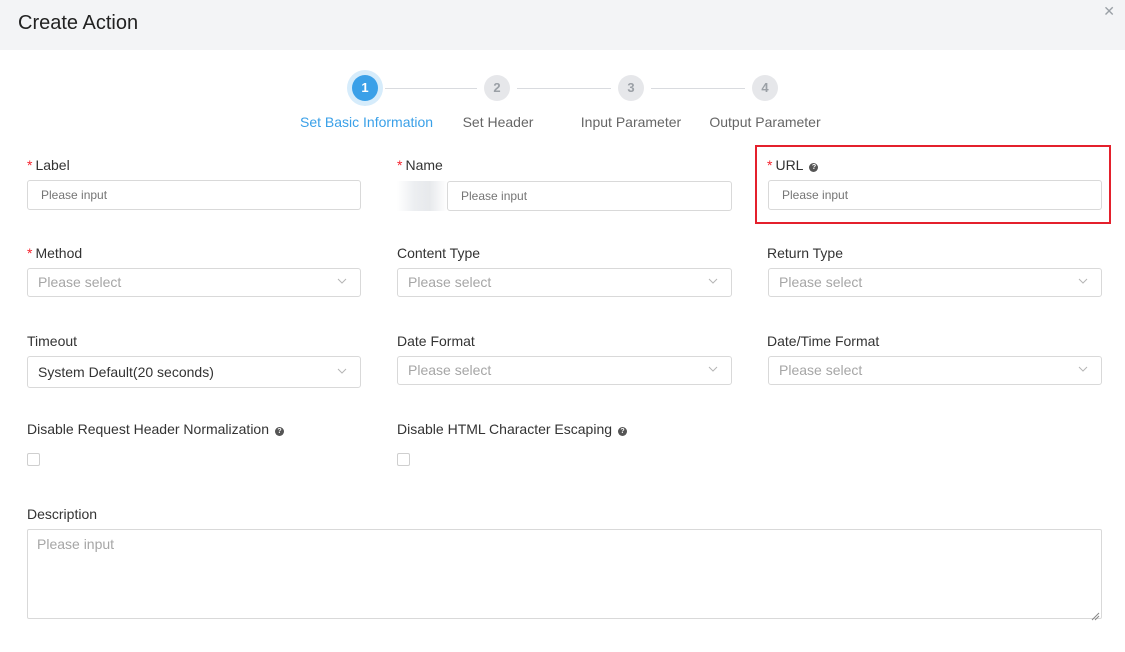  I want to click on disable-header-normalization-checkbox, so click(33, 459).